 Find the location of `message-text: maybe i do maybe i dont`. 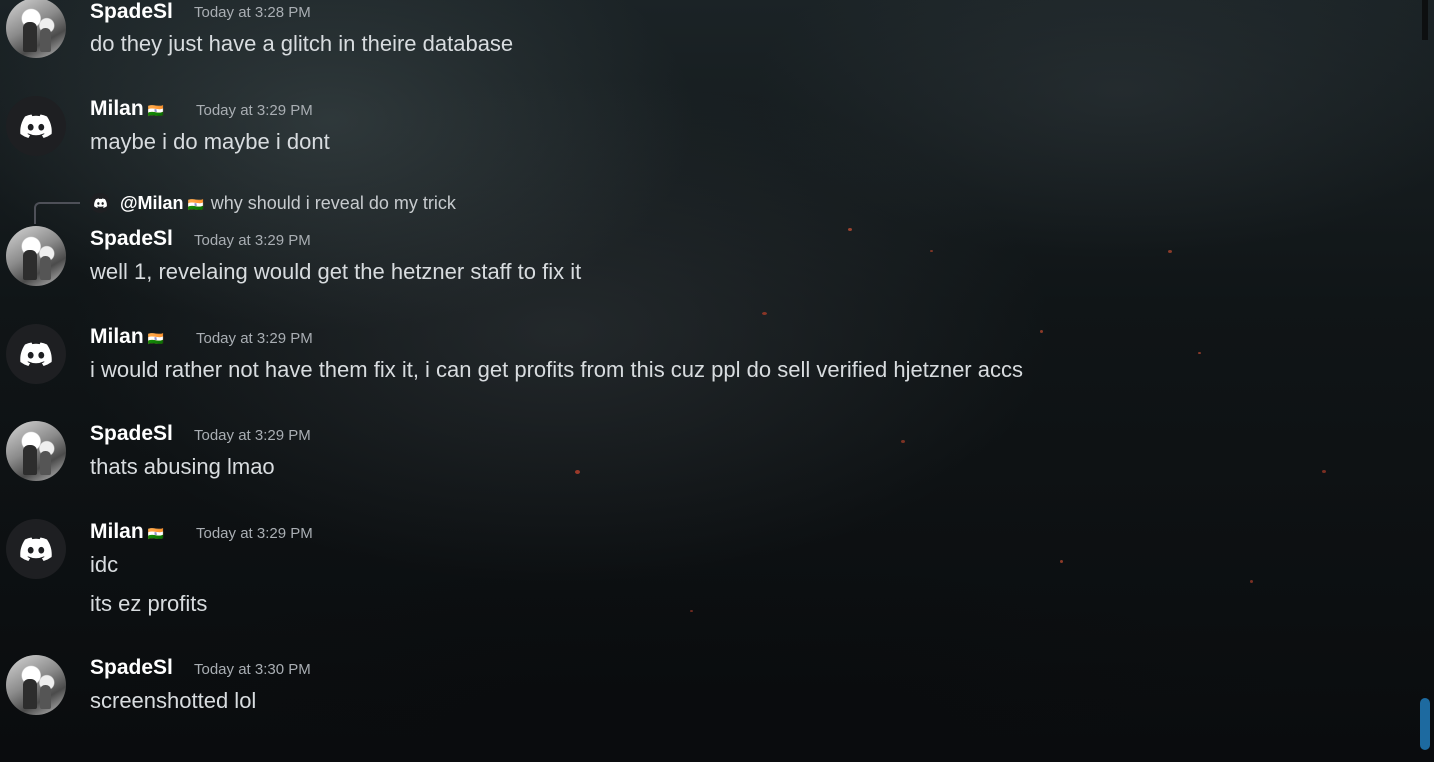

message-text: maybe i do maybe i dont is located at coordinates (210, 141).